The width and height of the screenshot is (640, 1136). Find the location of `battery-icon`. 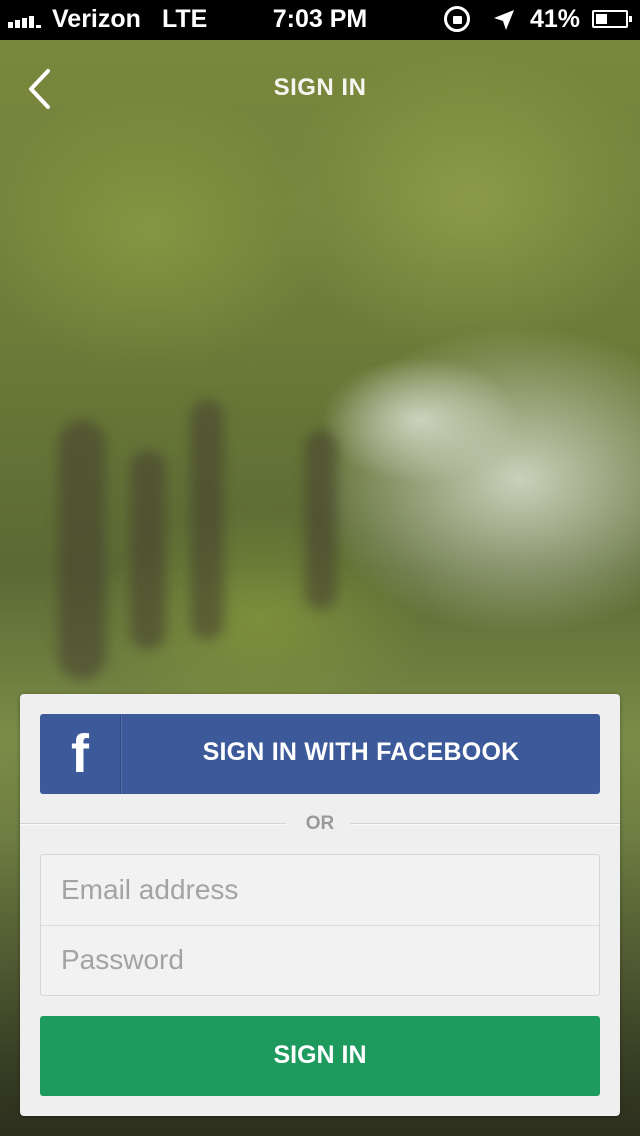

battery-icon is located at coordinates (612, 19).